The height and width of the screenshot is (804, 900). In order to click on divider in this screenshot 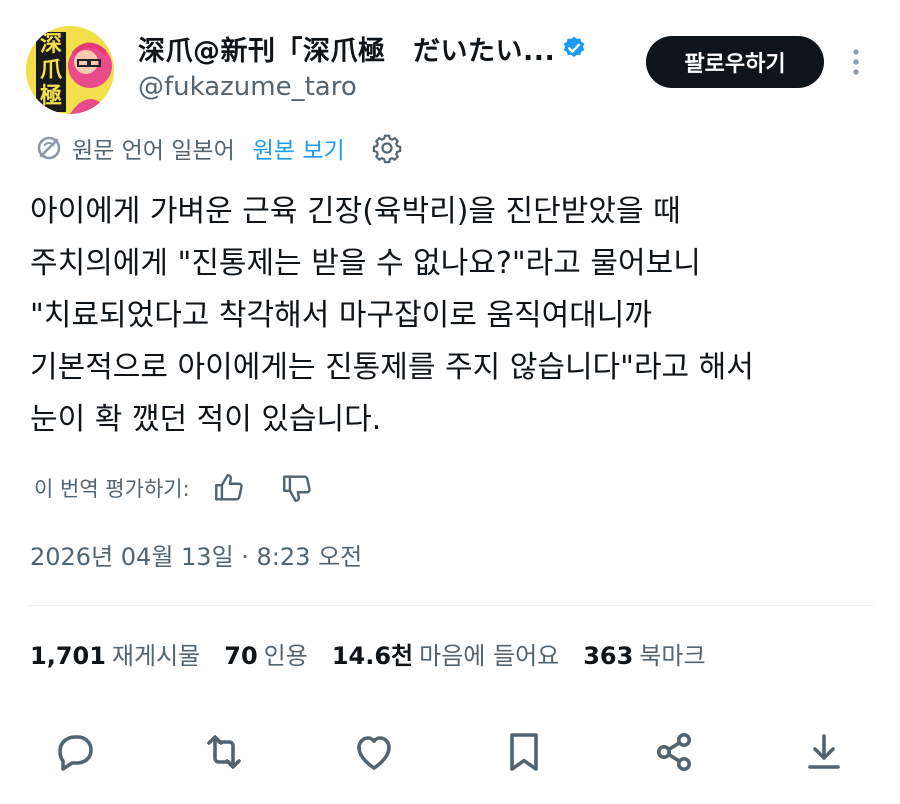, I will do `click(451, 605)`.